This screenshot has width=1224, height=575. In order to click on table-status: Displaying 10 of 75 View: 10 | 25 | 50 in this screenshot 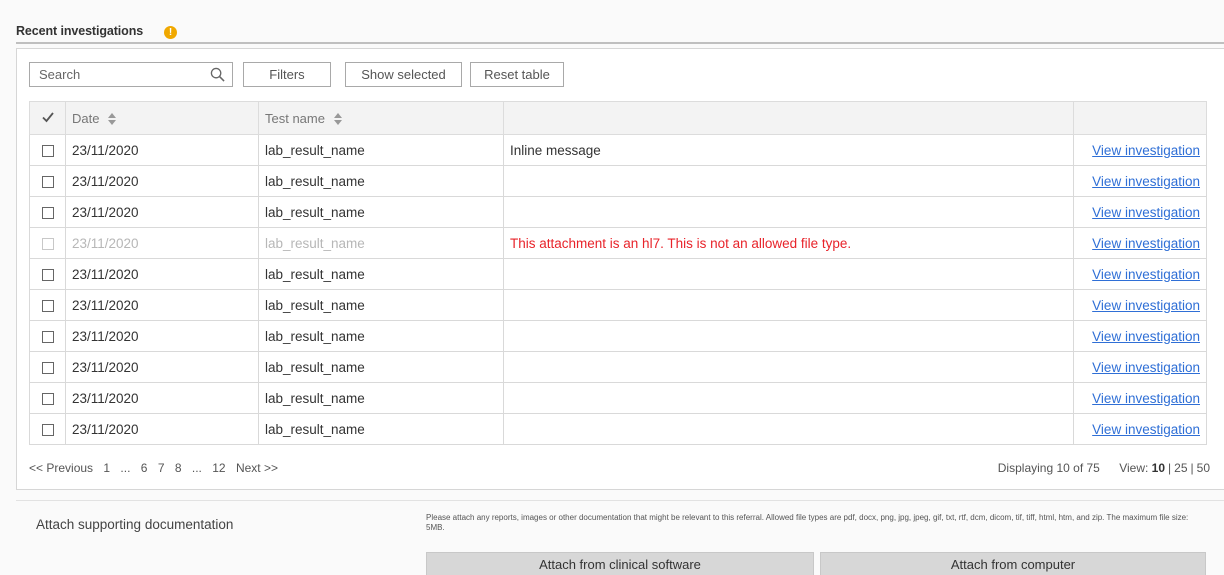, I will do `click(1103, 468)`.